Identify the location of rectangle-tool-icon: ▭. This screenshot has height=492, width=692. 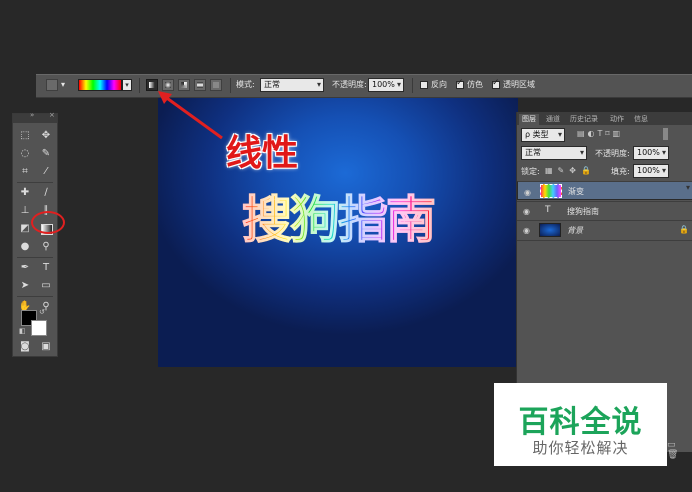
(46, 286).